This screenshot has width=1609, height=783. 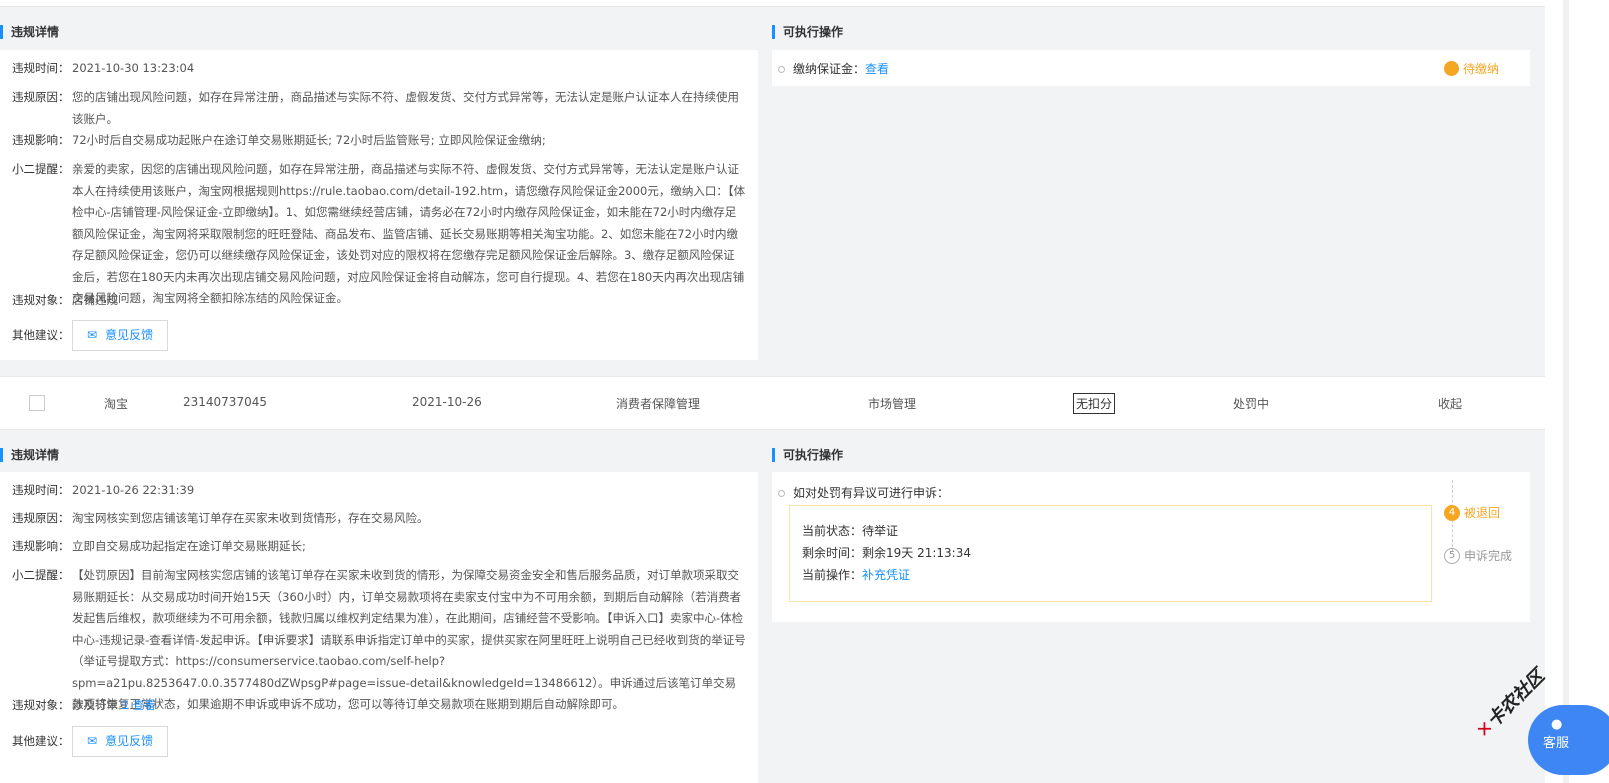 What do you see at coordinates (1488, 556) in the screenshot?
I see `step-label: 申诉完成` at bounding box center [1488, 556].